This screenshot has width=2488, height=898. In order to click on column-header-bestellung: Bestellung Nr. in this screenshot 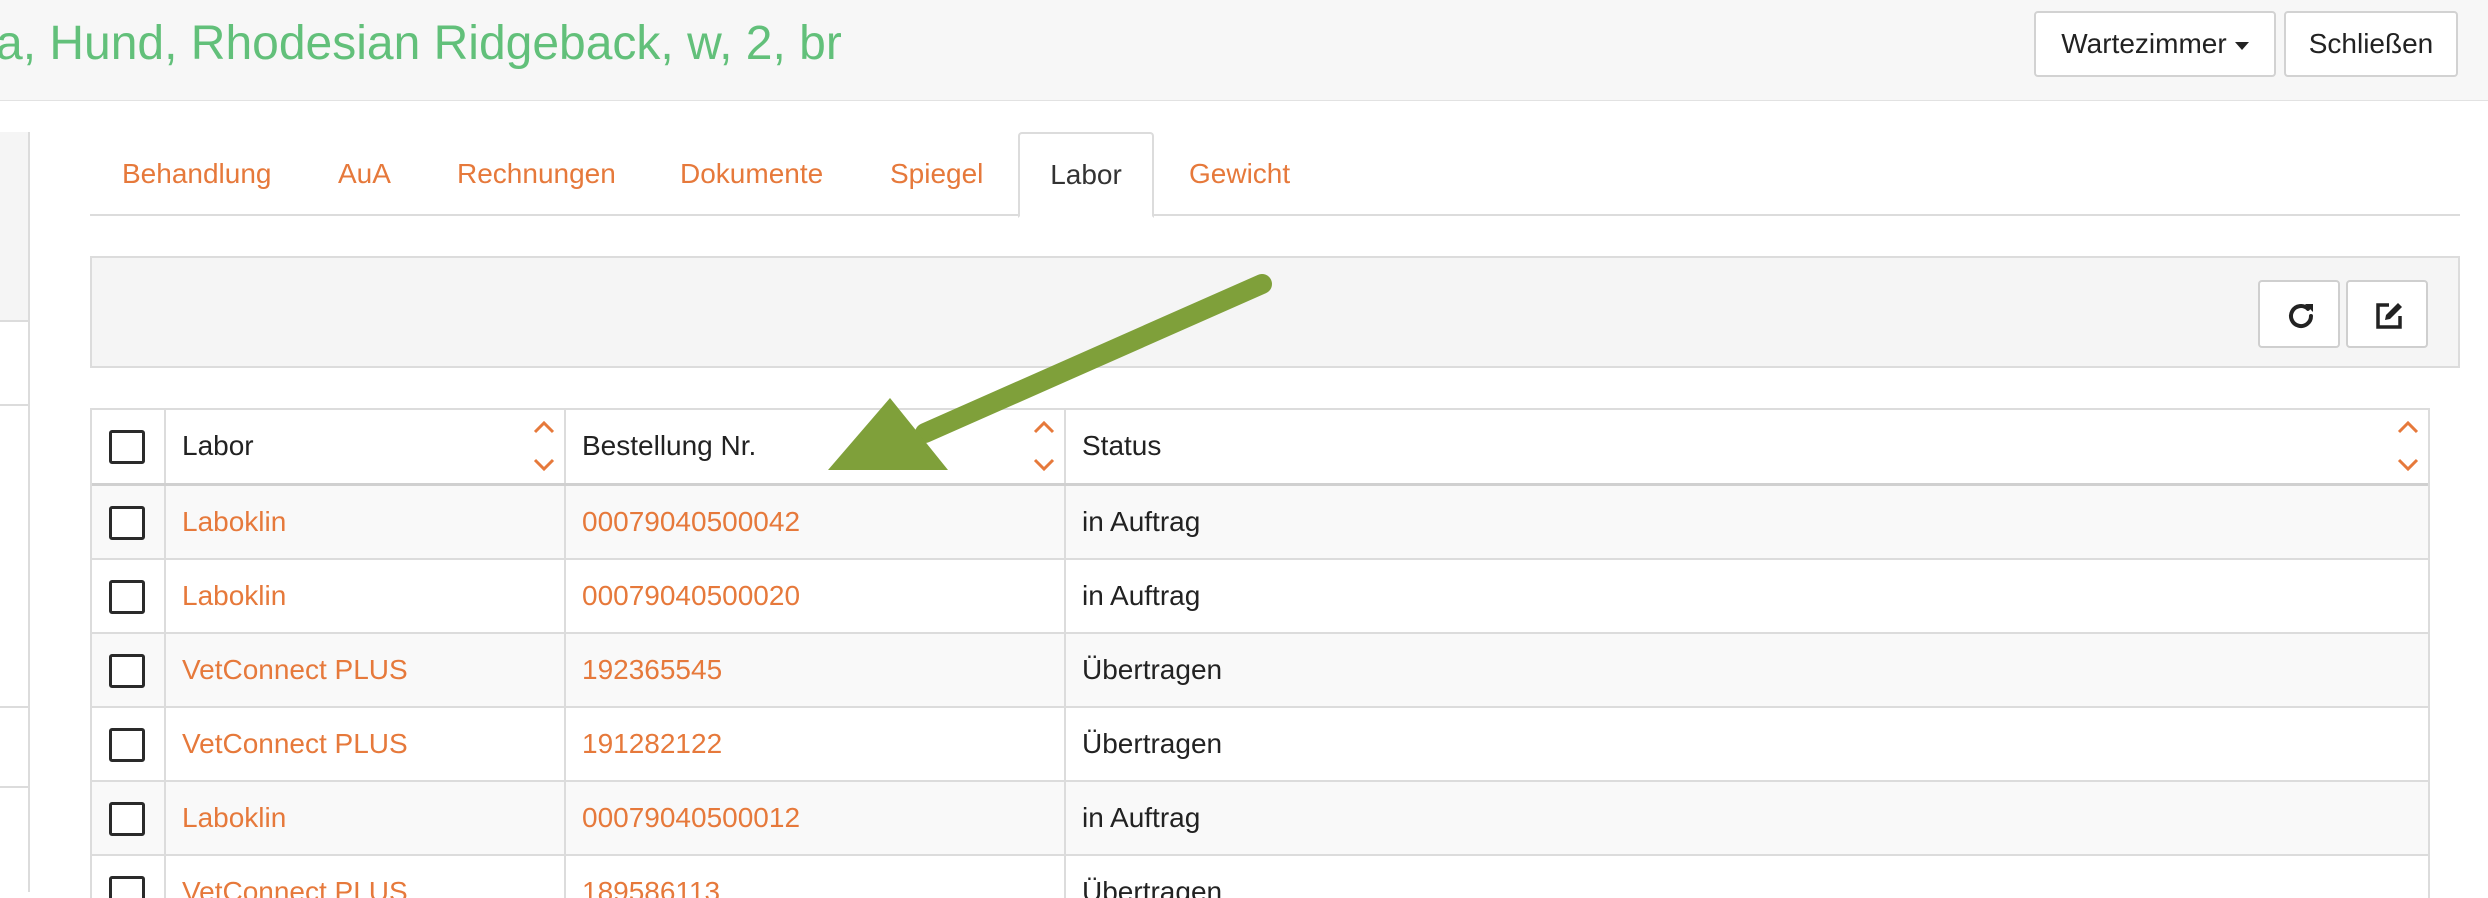, I will do `click(816, 446)`.